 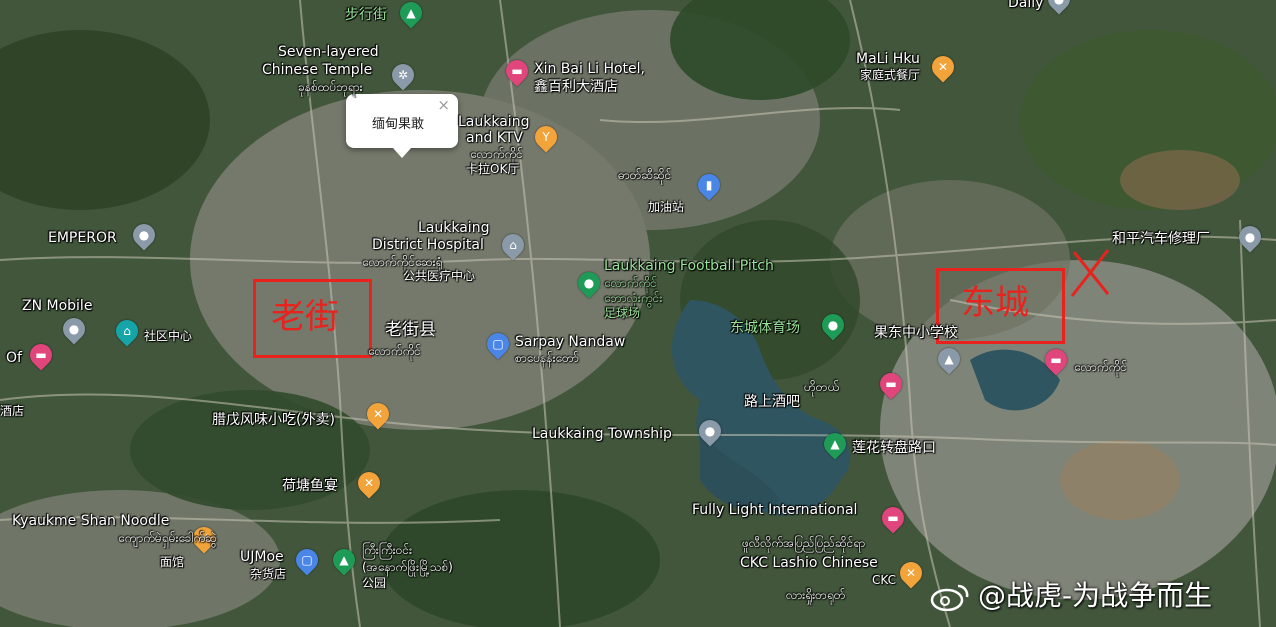 I want to click on label-laojie-county: 老街县, so click(x=410, y=330).